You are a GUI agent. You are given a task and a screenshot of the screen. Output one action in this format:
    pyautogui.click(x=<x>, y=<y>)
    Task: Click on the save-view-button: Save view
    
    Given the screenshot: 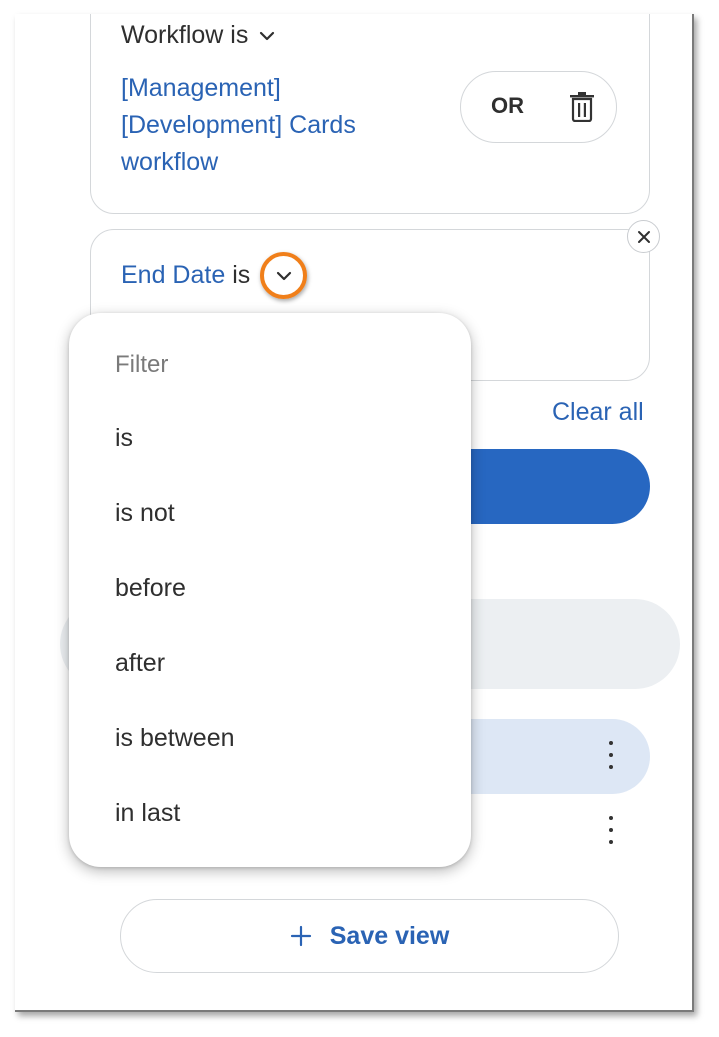 What is the action you would take?
    pyautogui.click(x=369, y=936)
    